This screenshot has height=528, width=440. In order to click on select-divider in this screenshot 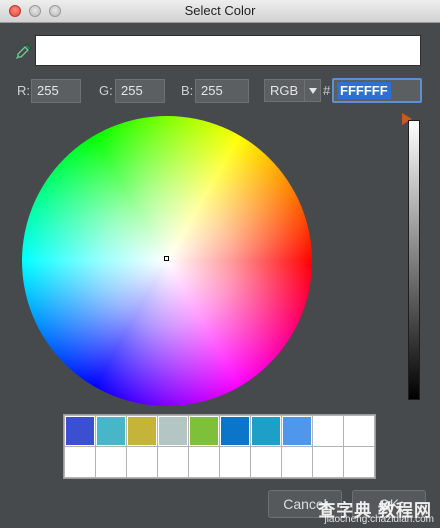, I will do `click(304, 90)`.